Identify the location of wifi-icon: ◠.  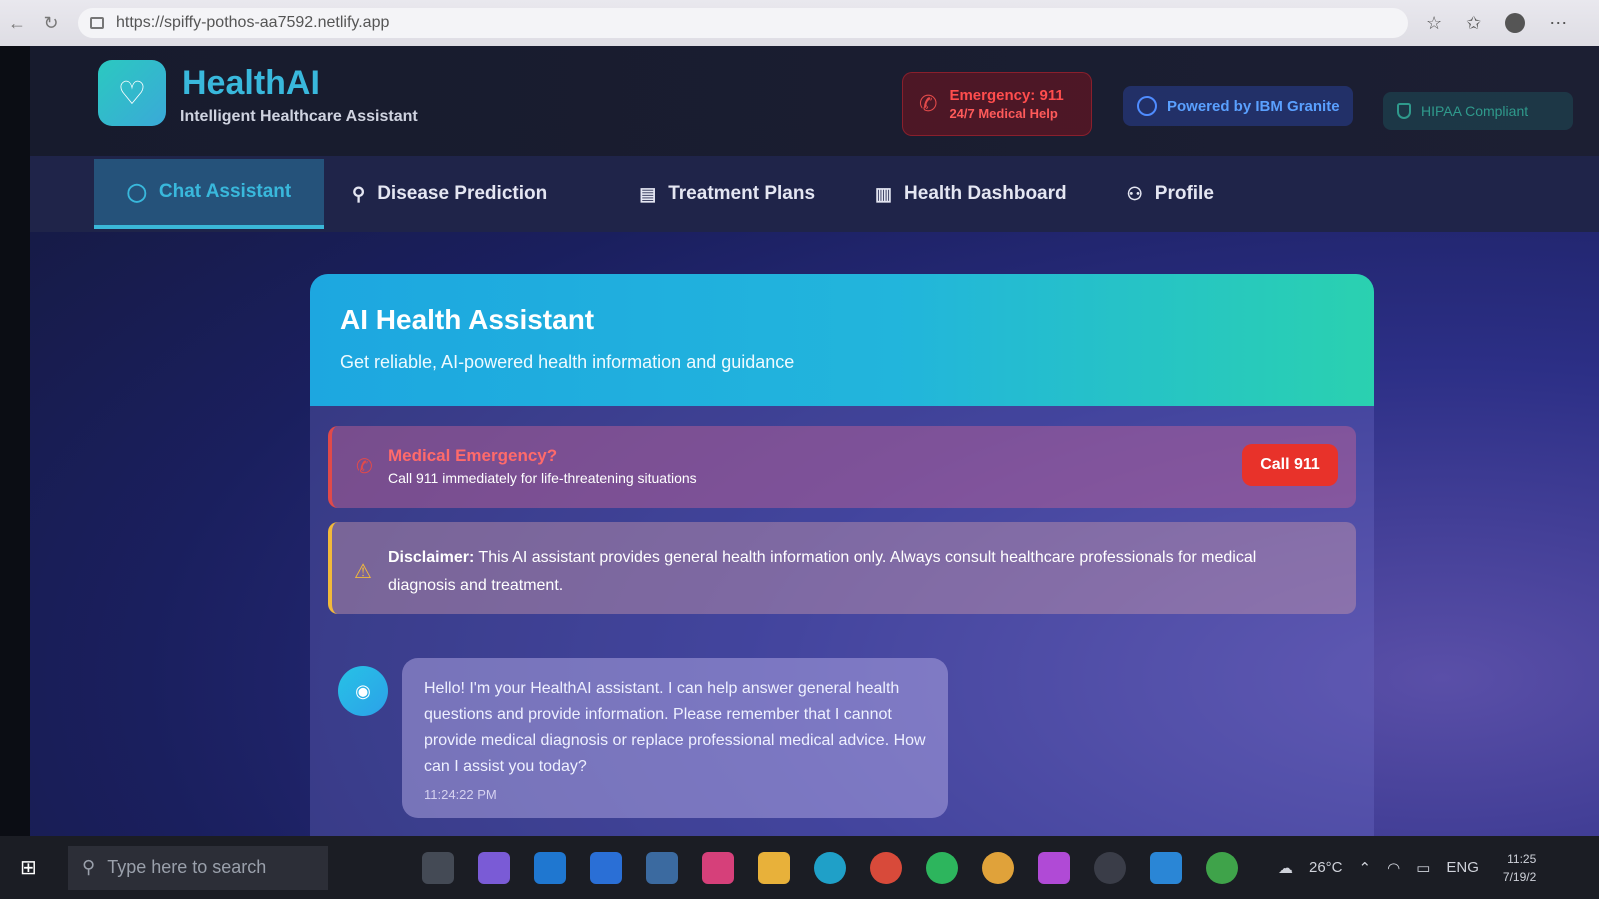
(1393, 868).